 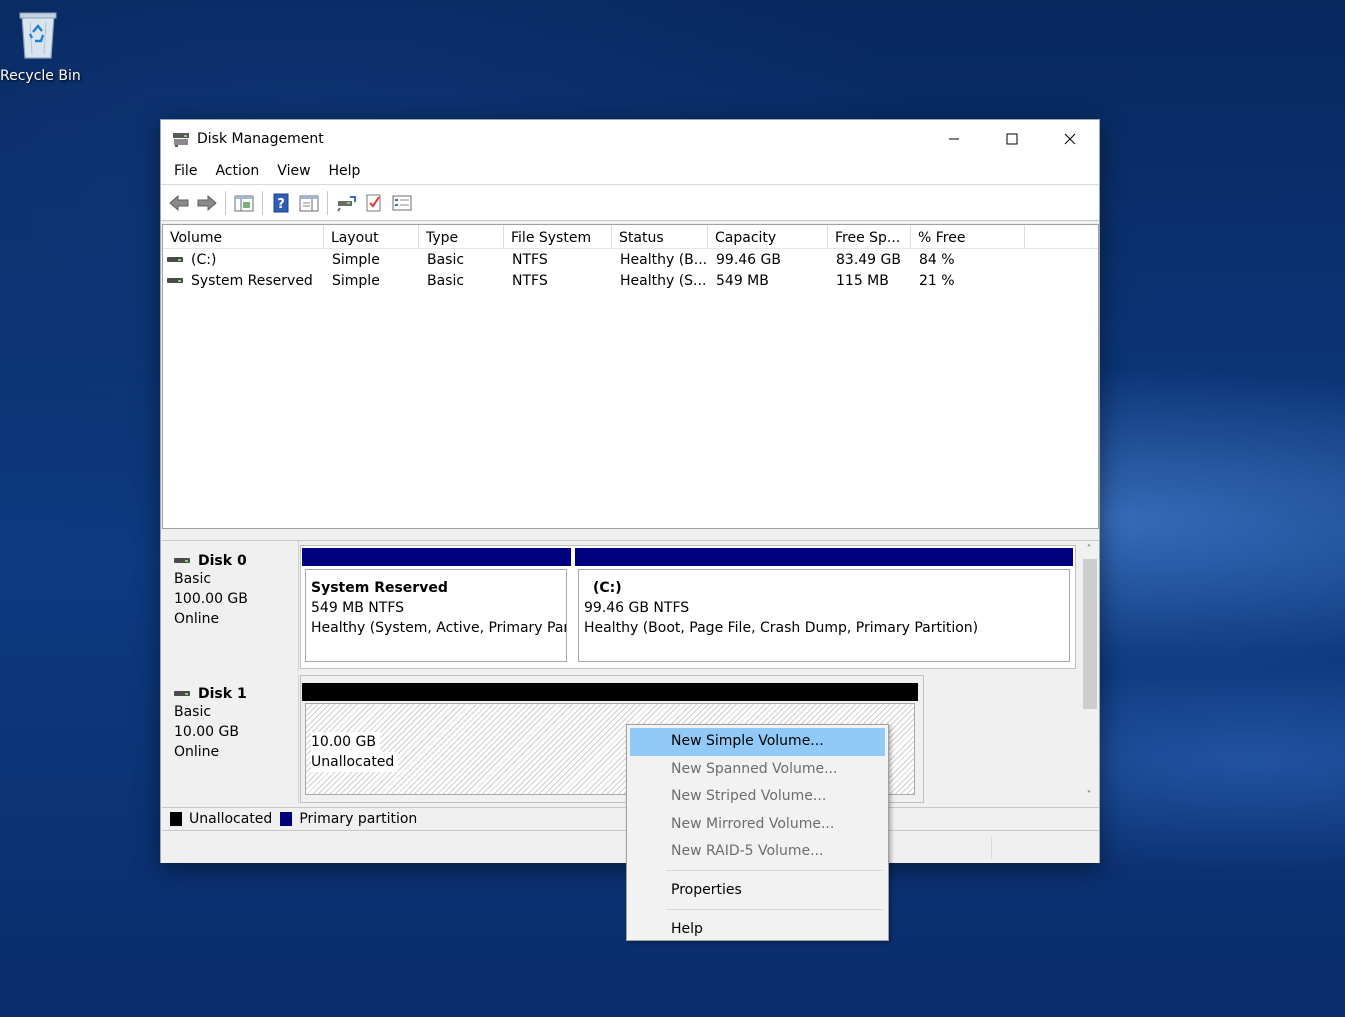 What do you see at coordinates (862, 280) in the screenshot?
I see `volume-free-space: 115 MB` at bounding box center [862, 280].